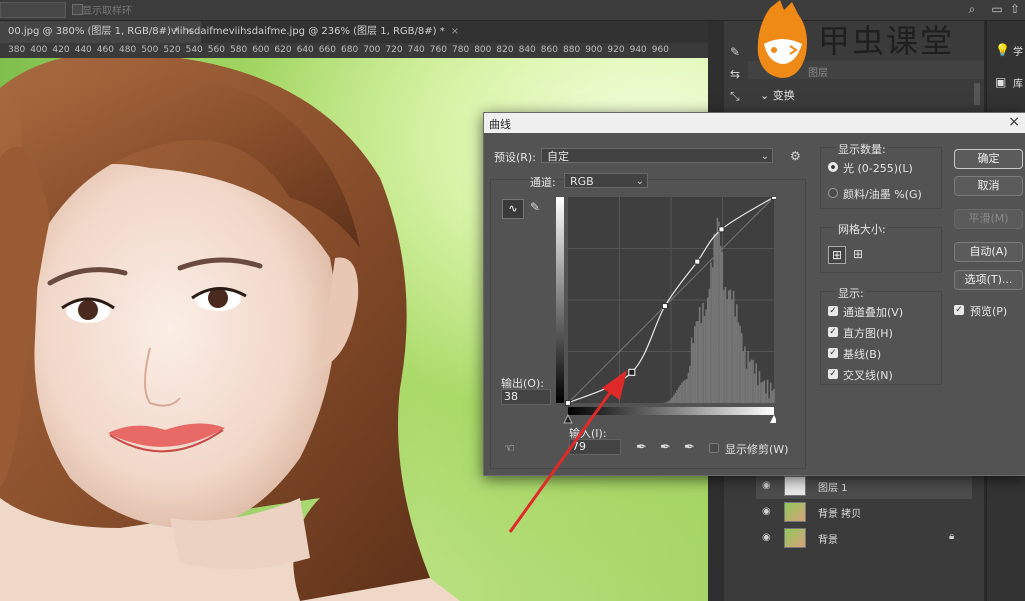  Describe the element at coordinates (1002, 50) in the screenshot. I see `lightbulb-icon: 💡` at that location.